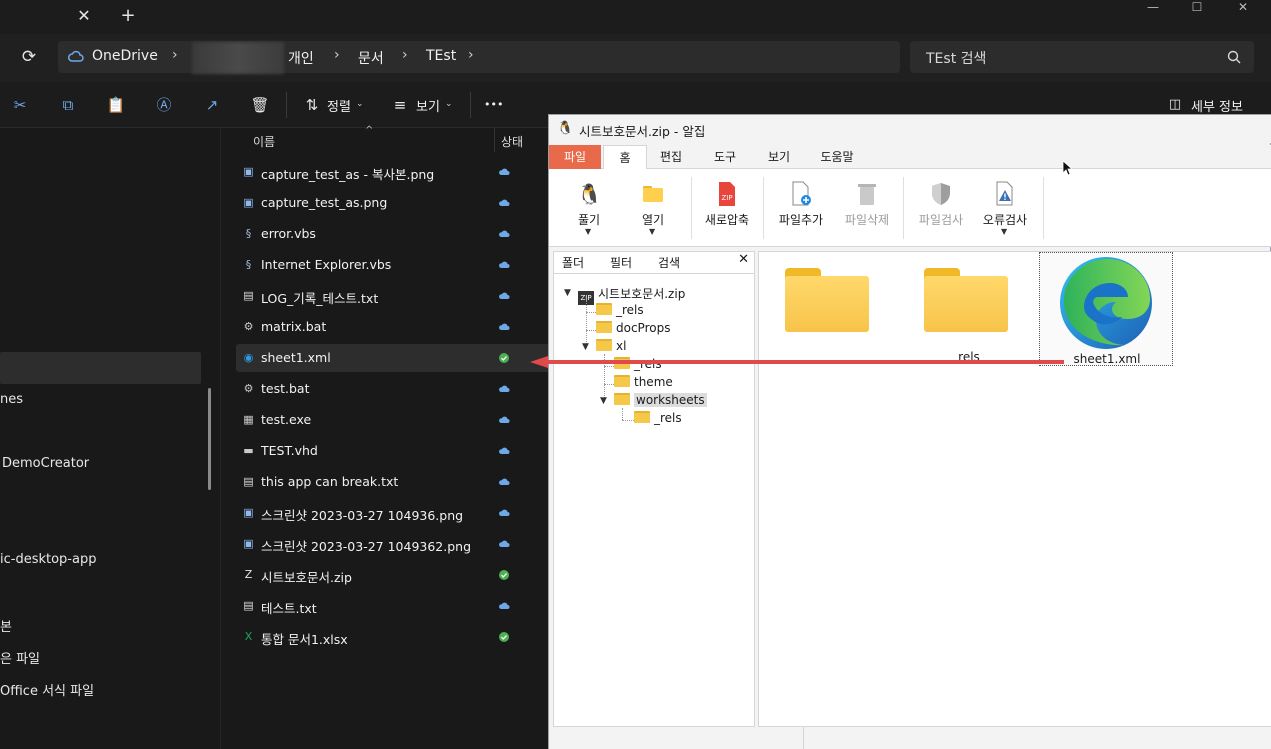  What do you see at coordinates (941, 209) in the screenshot?
I see `scan-file-button: 파일검사` at bounding box center [941, 209].